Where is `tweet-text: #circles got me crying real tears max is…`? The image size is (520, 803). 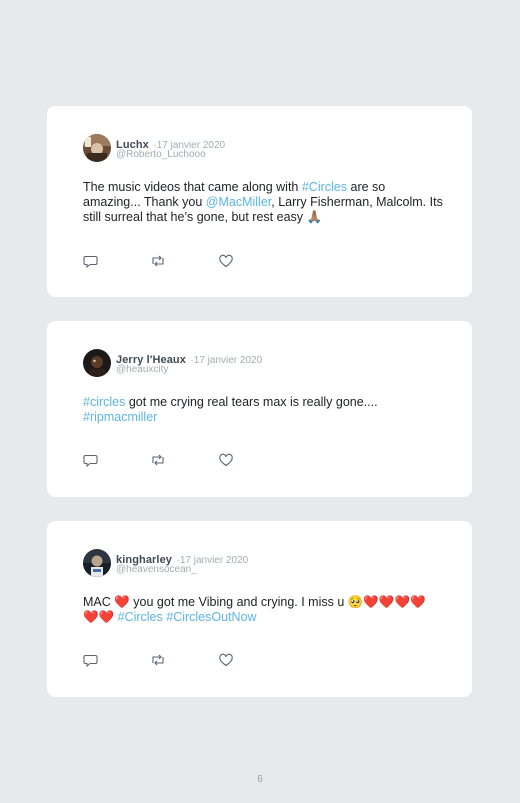 tweet-text: #circles got me crying real tears max is… is located at coordinates (263, 410).